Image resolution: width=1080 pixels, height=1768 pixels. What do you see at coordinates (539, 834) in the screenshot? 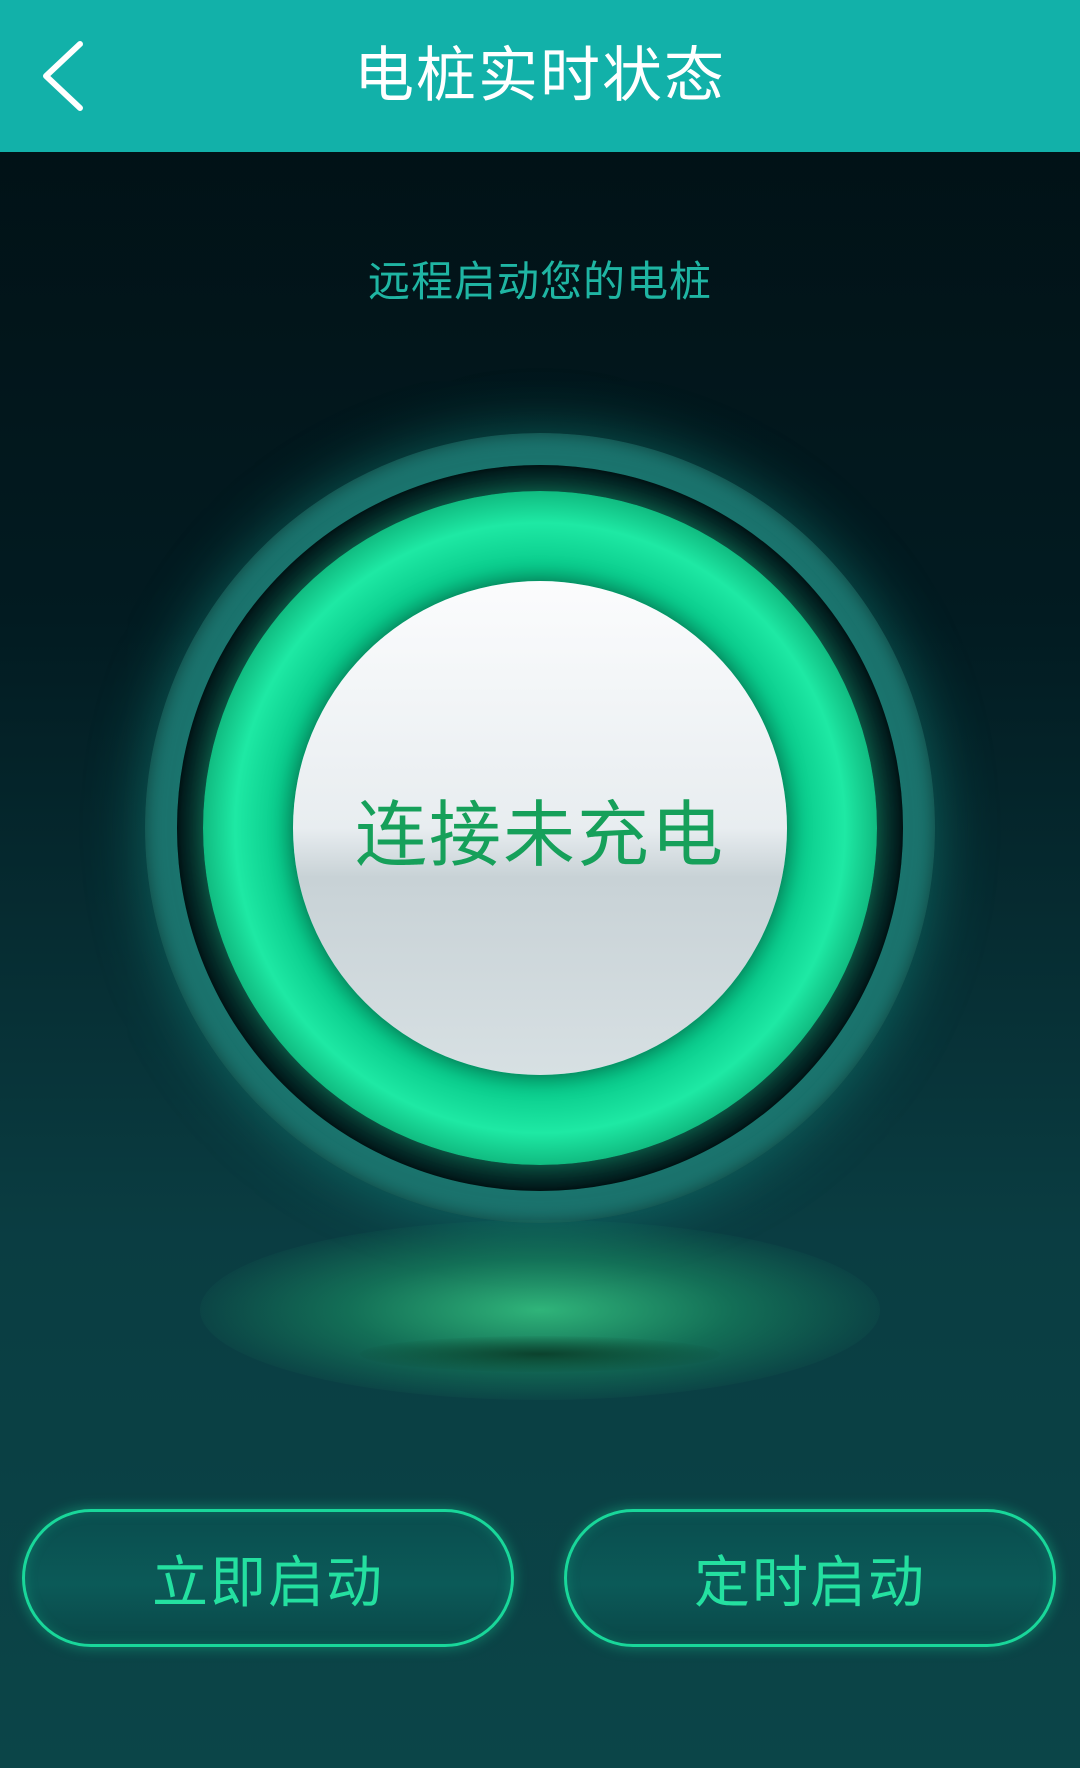
I see `status-text: 连接未充电` at bounding box center [539, 834].